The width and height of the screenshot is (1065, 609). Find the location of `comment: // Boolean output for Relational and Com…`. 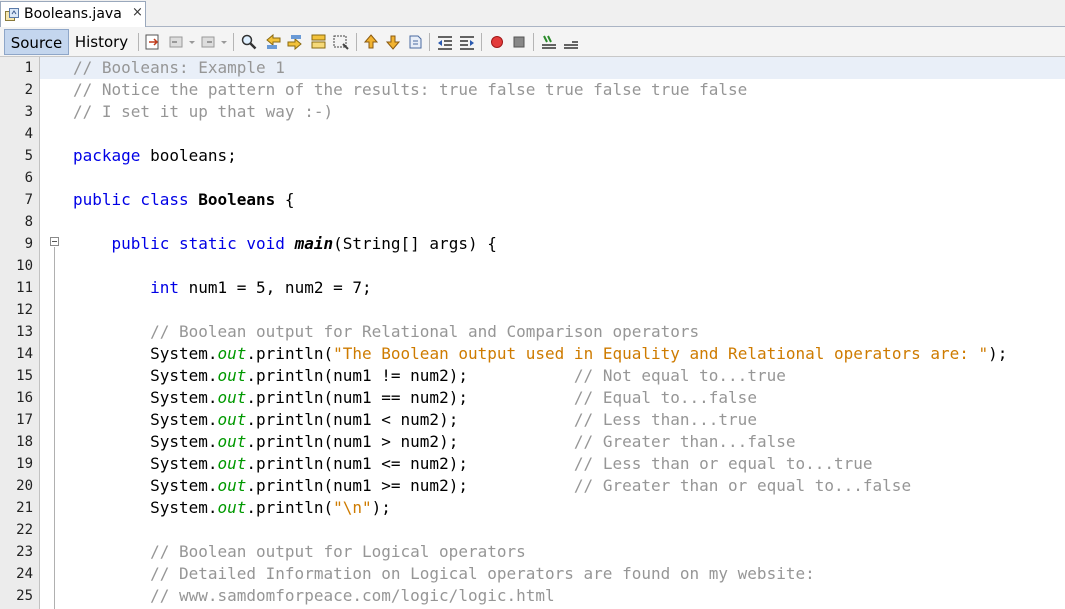

comment: // Boolean output for Relational and Com… is located at coordinates (425, 331).